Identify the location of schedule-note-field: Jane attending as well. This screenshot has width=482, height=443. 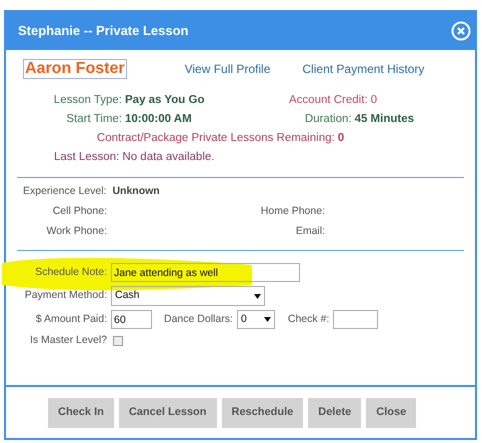
(205, 272).